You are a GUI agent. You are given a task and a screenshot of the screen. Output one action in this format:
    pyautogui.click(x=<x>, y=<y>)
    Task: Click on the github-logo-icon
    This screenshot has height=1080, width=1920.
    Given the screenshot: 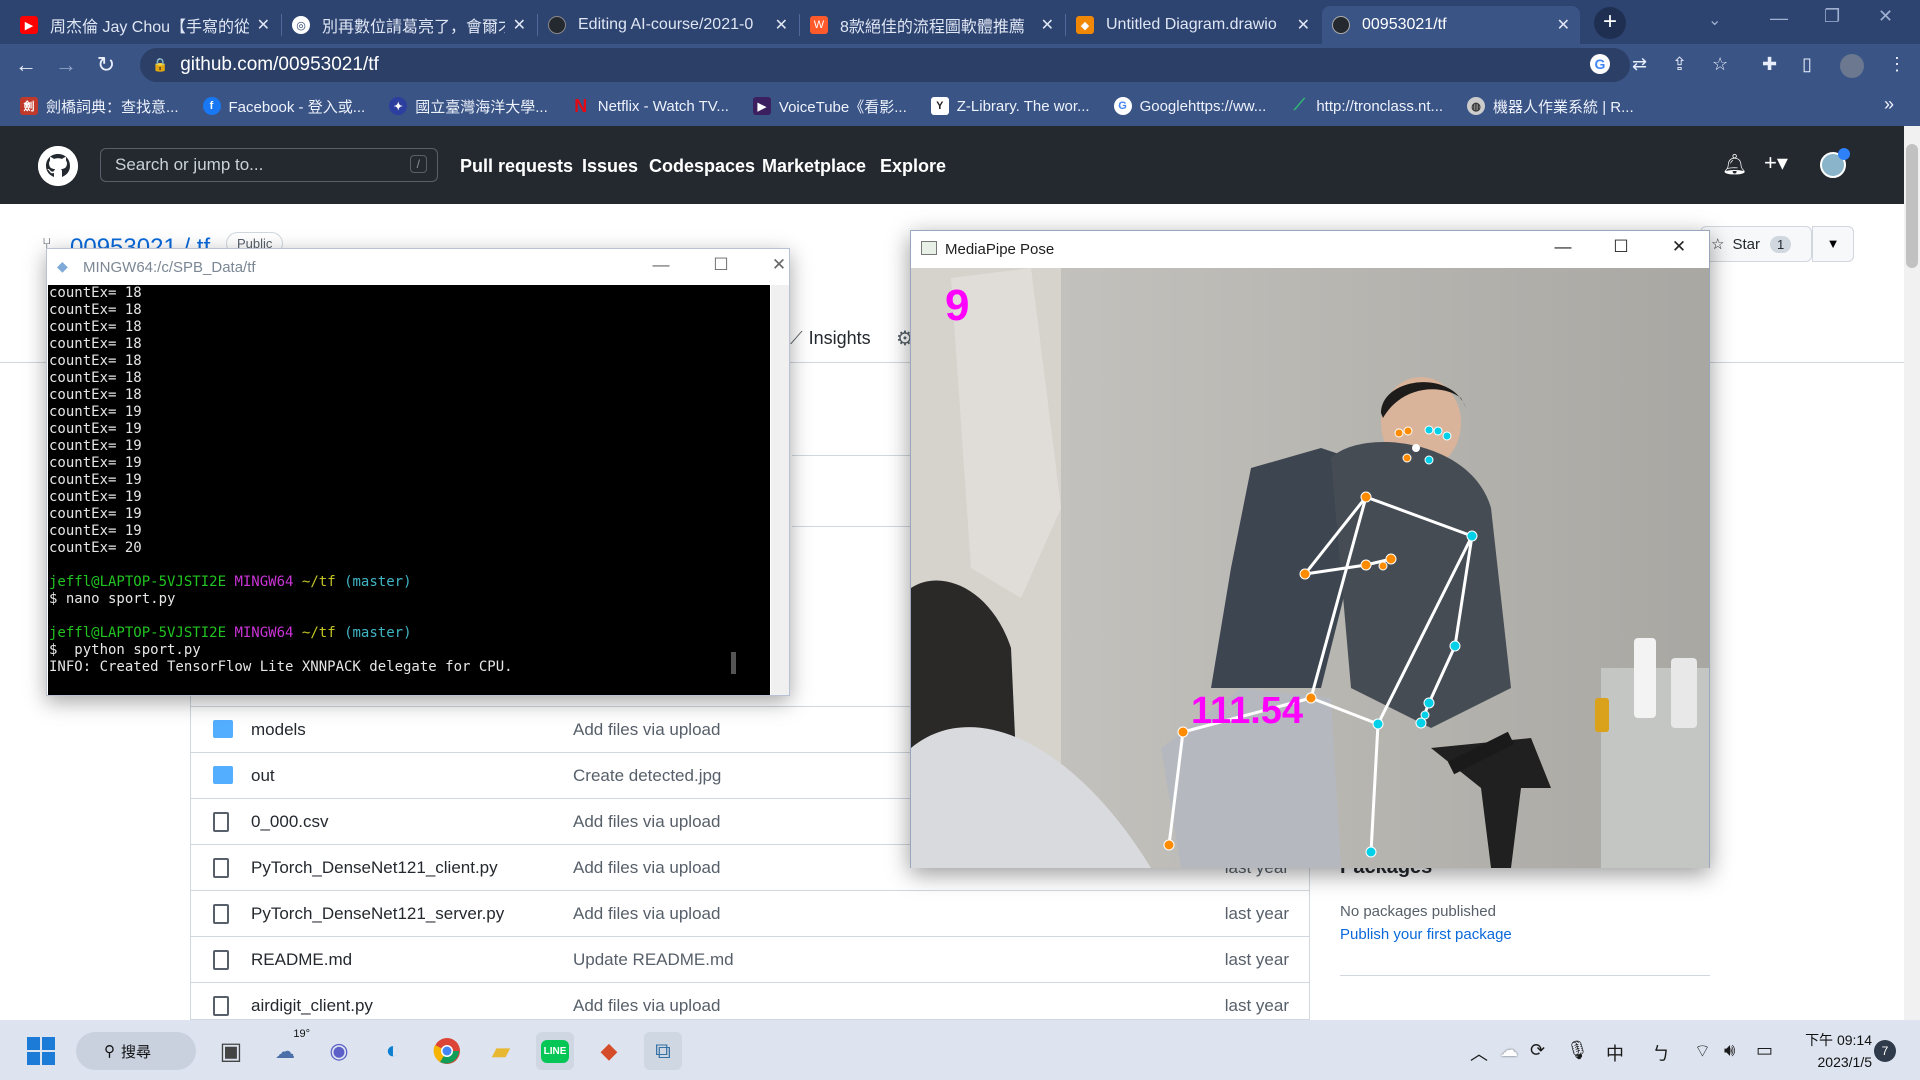 What is the action you would take?
    pyautogui.click(x=58, y=166)
    